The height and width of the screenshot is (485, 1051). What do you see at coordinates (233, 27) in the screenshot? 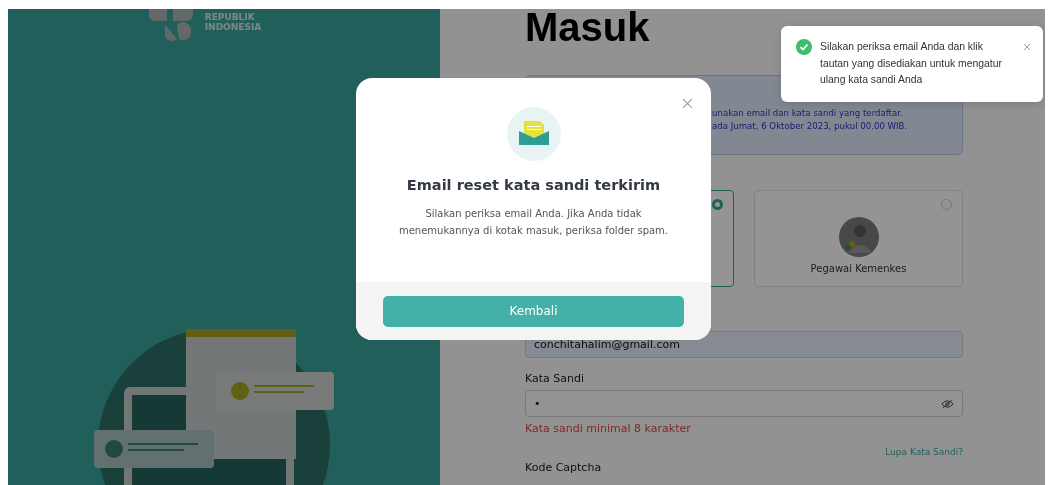
I see `brand-name: INDONESIA` at bounding box center [233, 27].